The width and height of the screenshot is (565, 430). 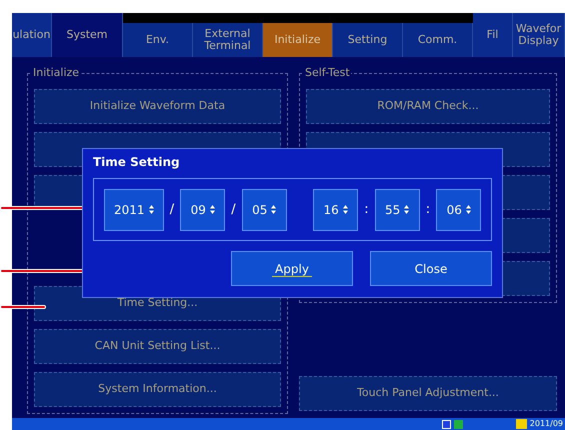 What do you see at coordinates (137, 162) in the screenshot?
I see `dialog-title: Time Setting` at bounding box center [137, 162].